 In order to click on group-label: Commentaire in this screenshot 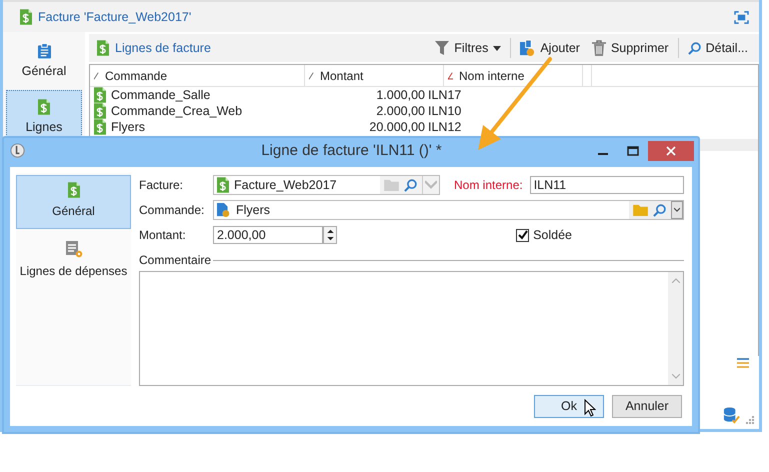, I will do `click(175, 260)`.